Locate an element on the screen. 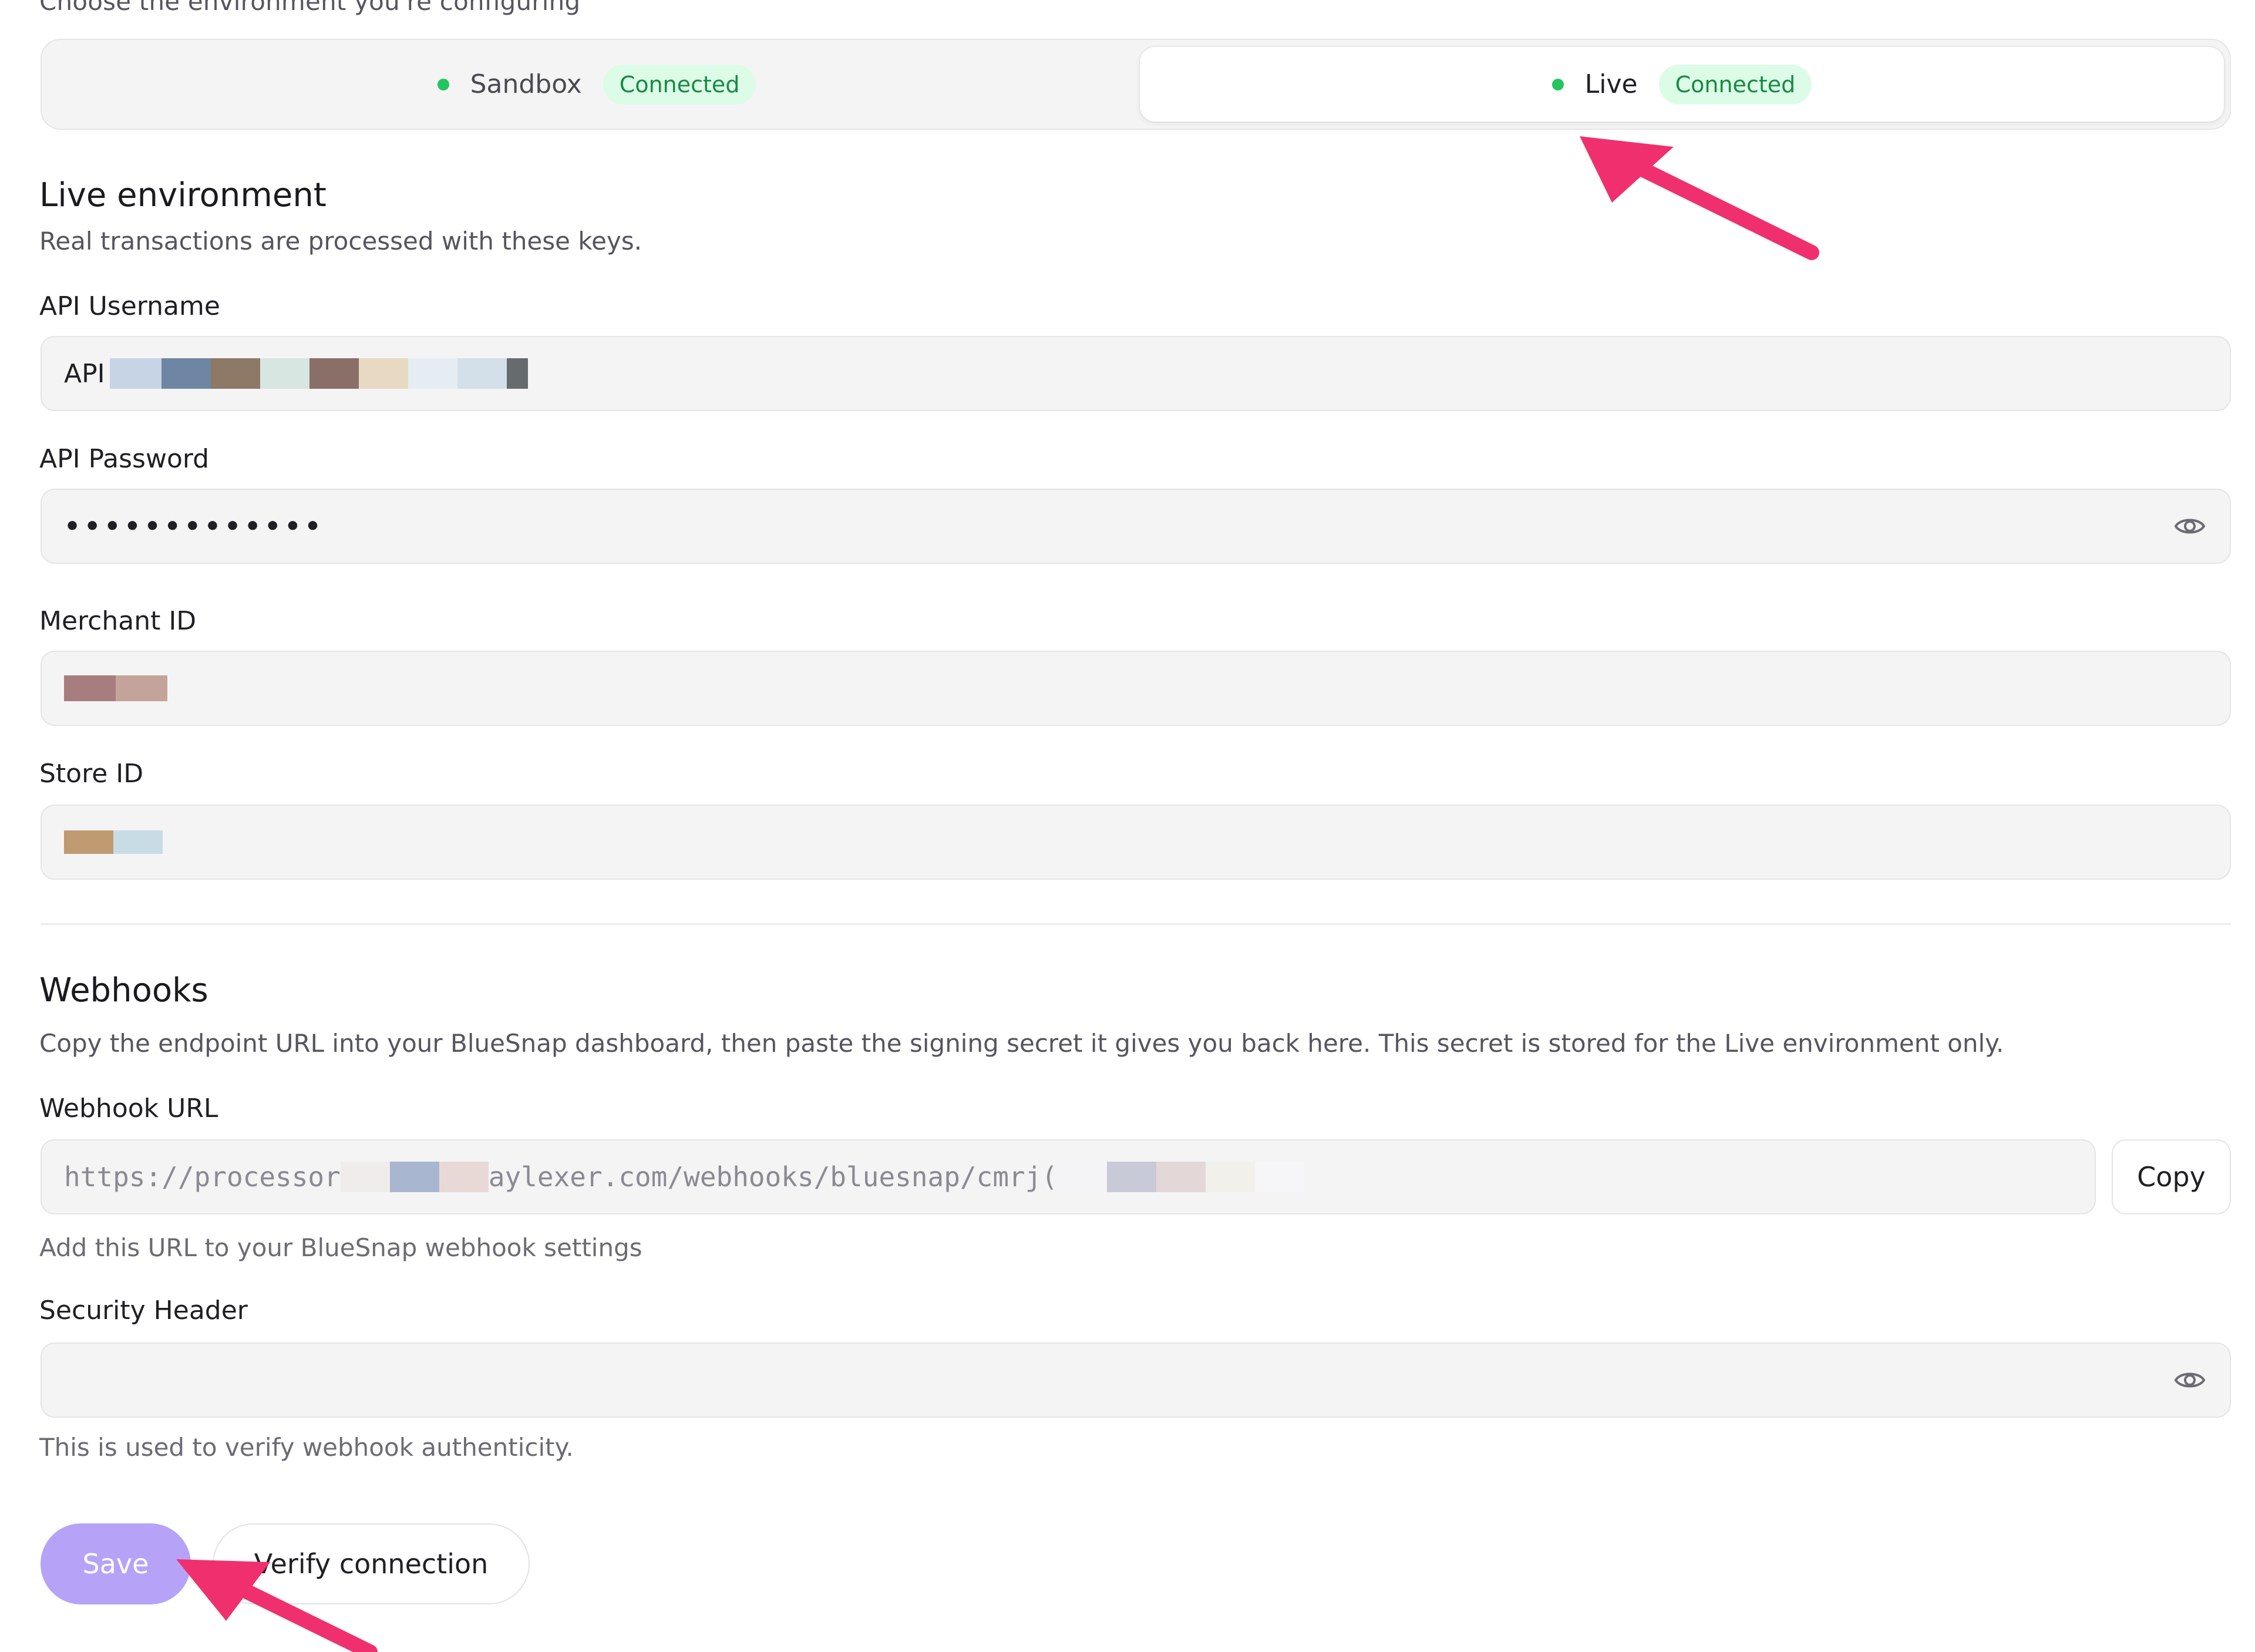  api-password-value: ••••••••••••• is located at coordinates (194, 526).